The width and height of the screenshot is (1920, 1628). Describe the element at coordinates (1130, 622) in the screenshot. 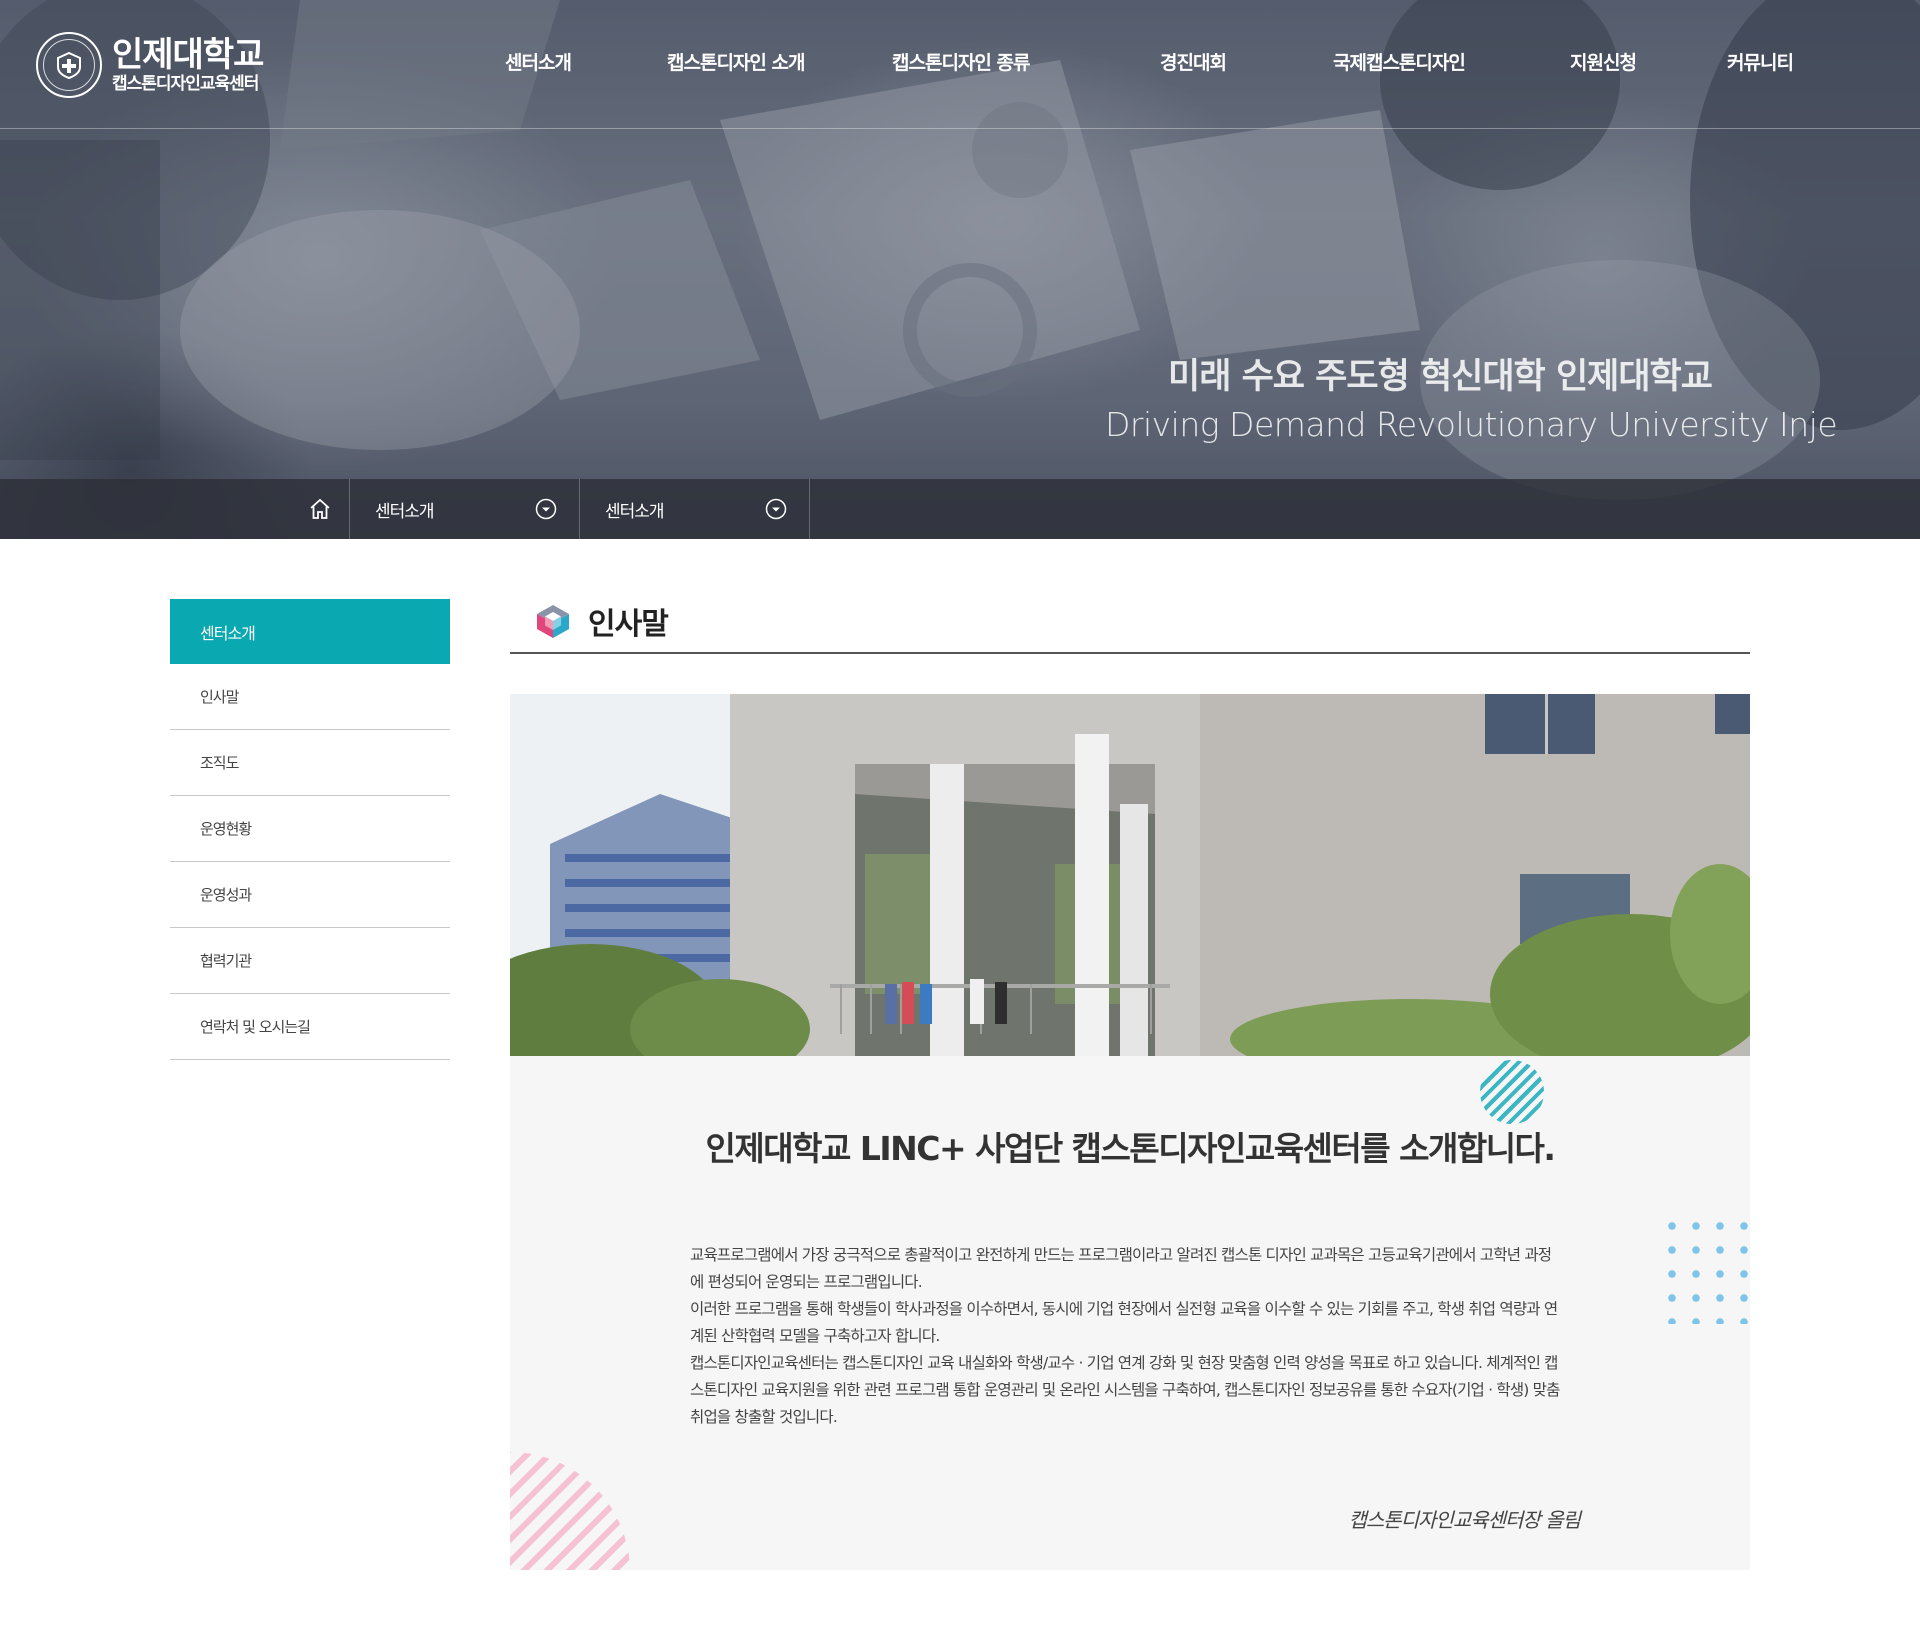

I see `page-title-bar: 인사말` at that location.